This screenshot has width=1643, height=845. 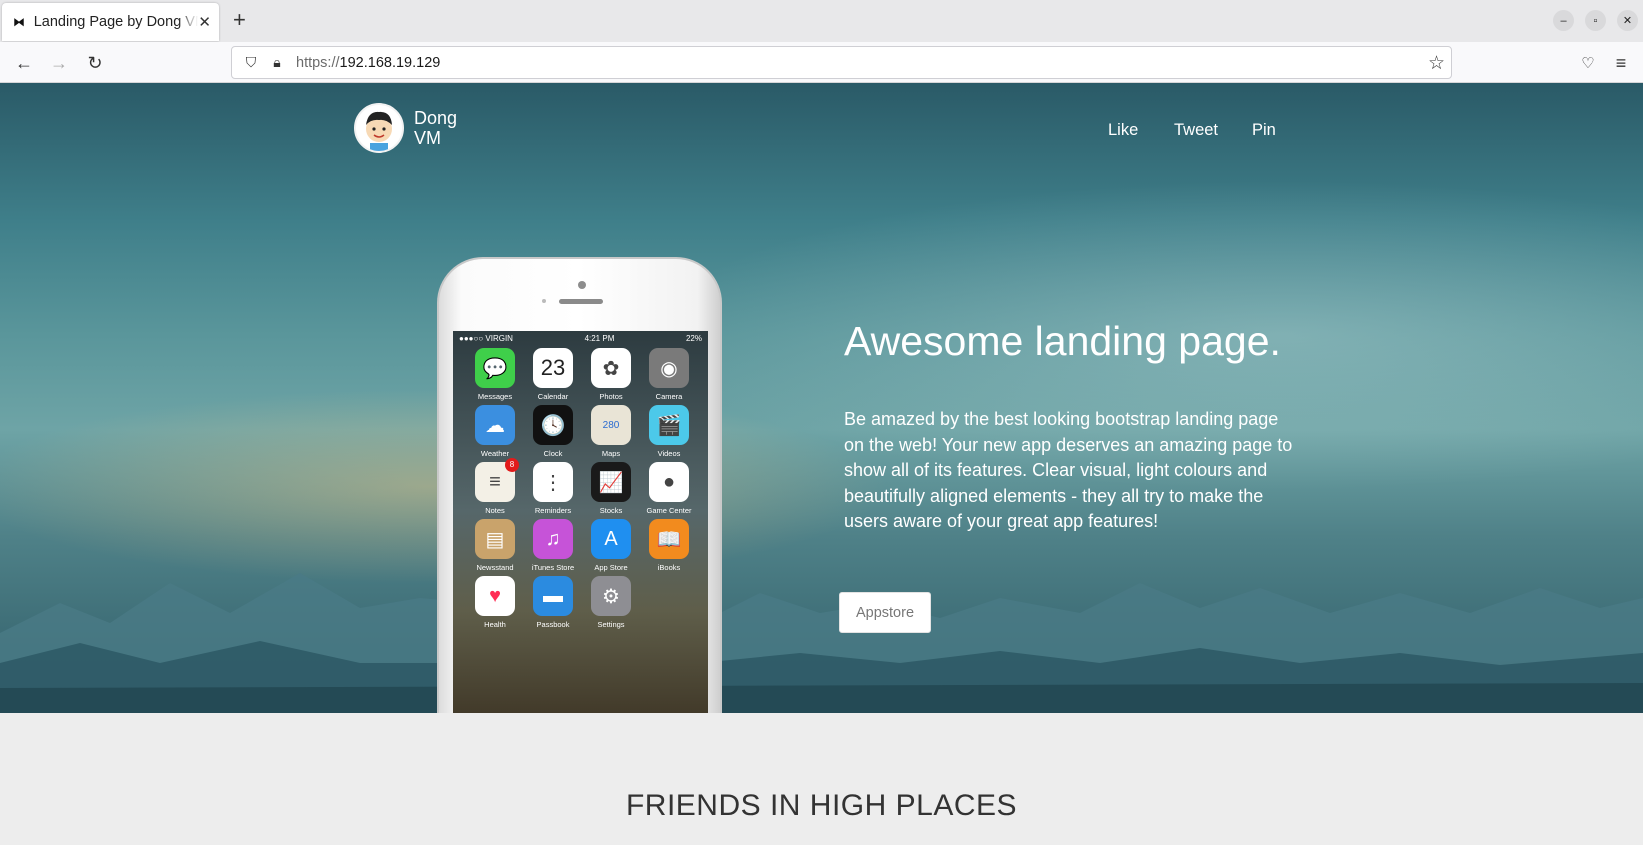 What do you see at coordinates (553, 567) in the screenshot?
I see `app-label: iTunes Store` at bounding box center [553, 567].